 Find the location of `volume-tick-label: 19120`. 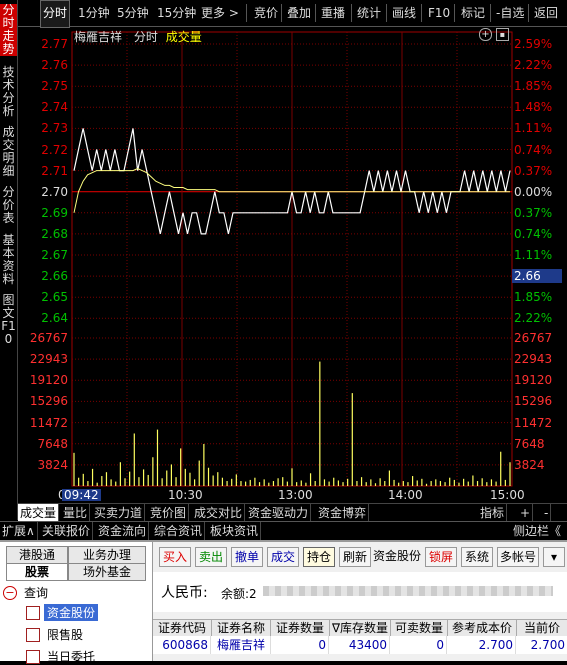

volume-tick-label: 19120 is located at coordinates (48, 380).